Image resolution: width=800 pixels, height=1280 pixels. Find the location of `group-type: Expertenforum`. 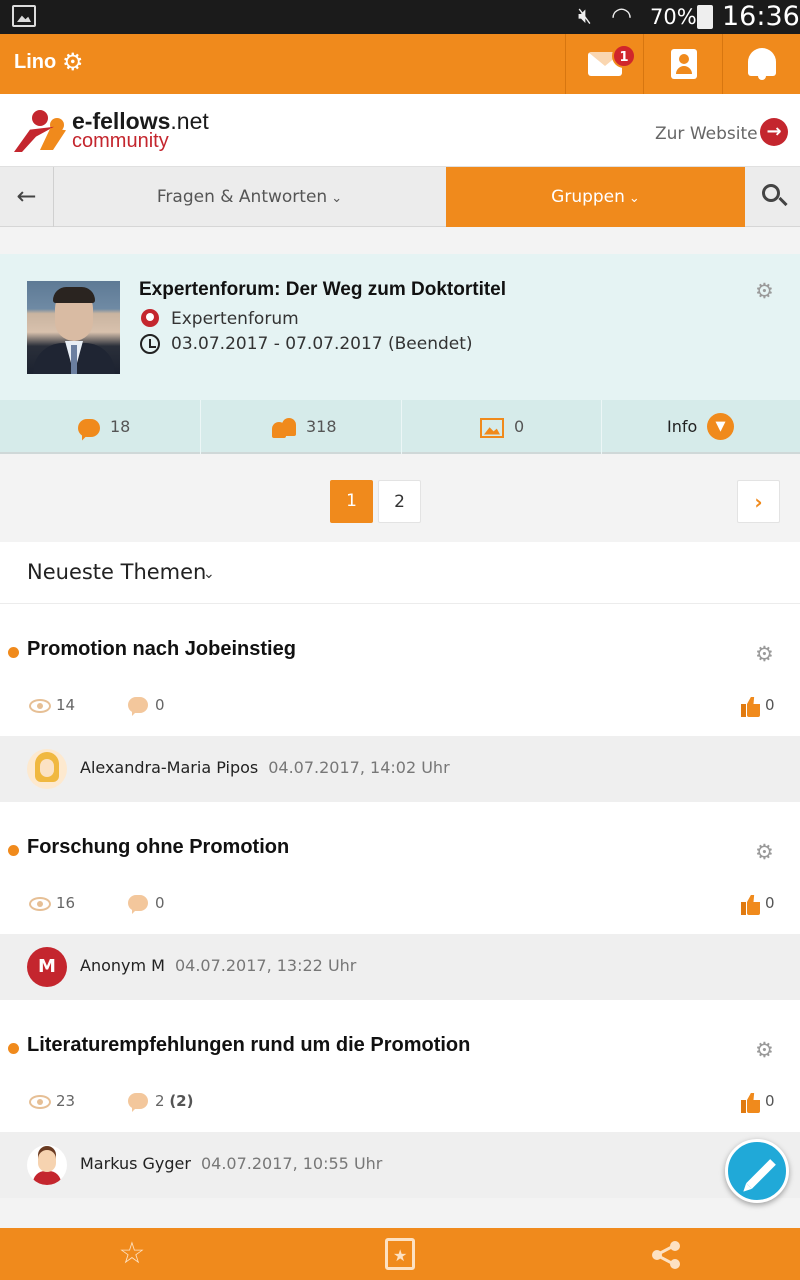

group-type: Expertenforum is located at coordinates (235, 319).